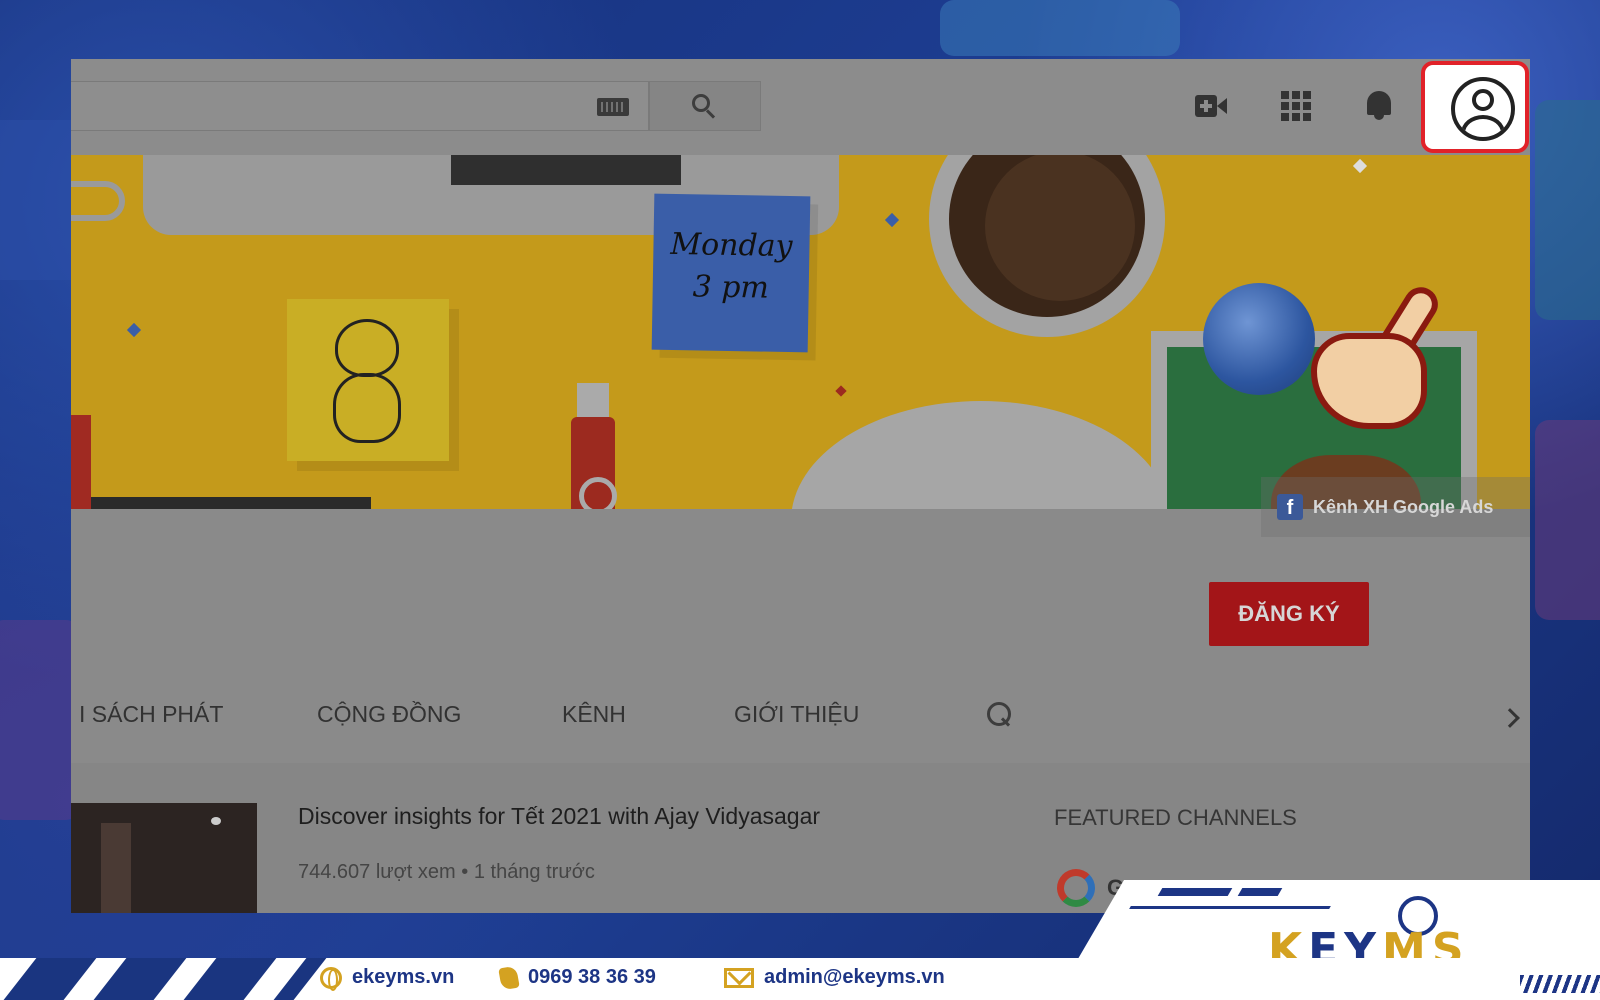 The image size is (1600, 1000). What do you see at coordinates (368, 380) in the screenshot?
I see `sticky-note-yellow` at bounding box center [368, 380].